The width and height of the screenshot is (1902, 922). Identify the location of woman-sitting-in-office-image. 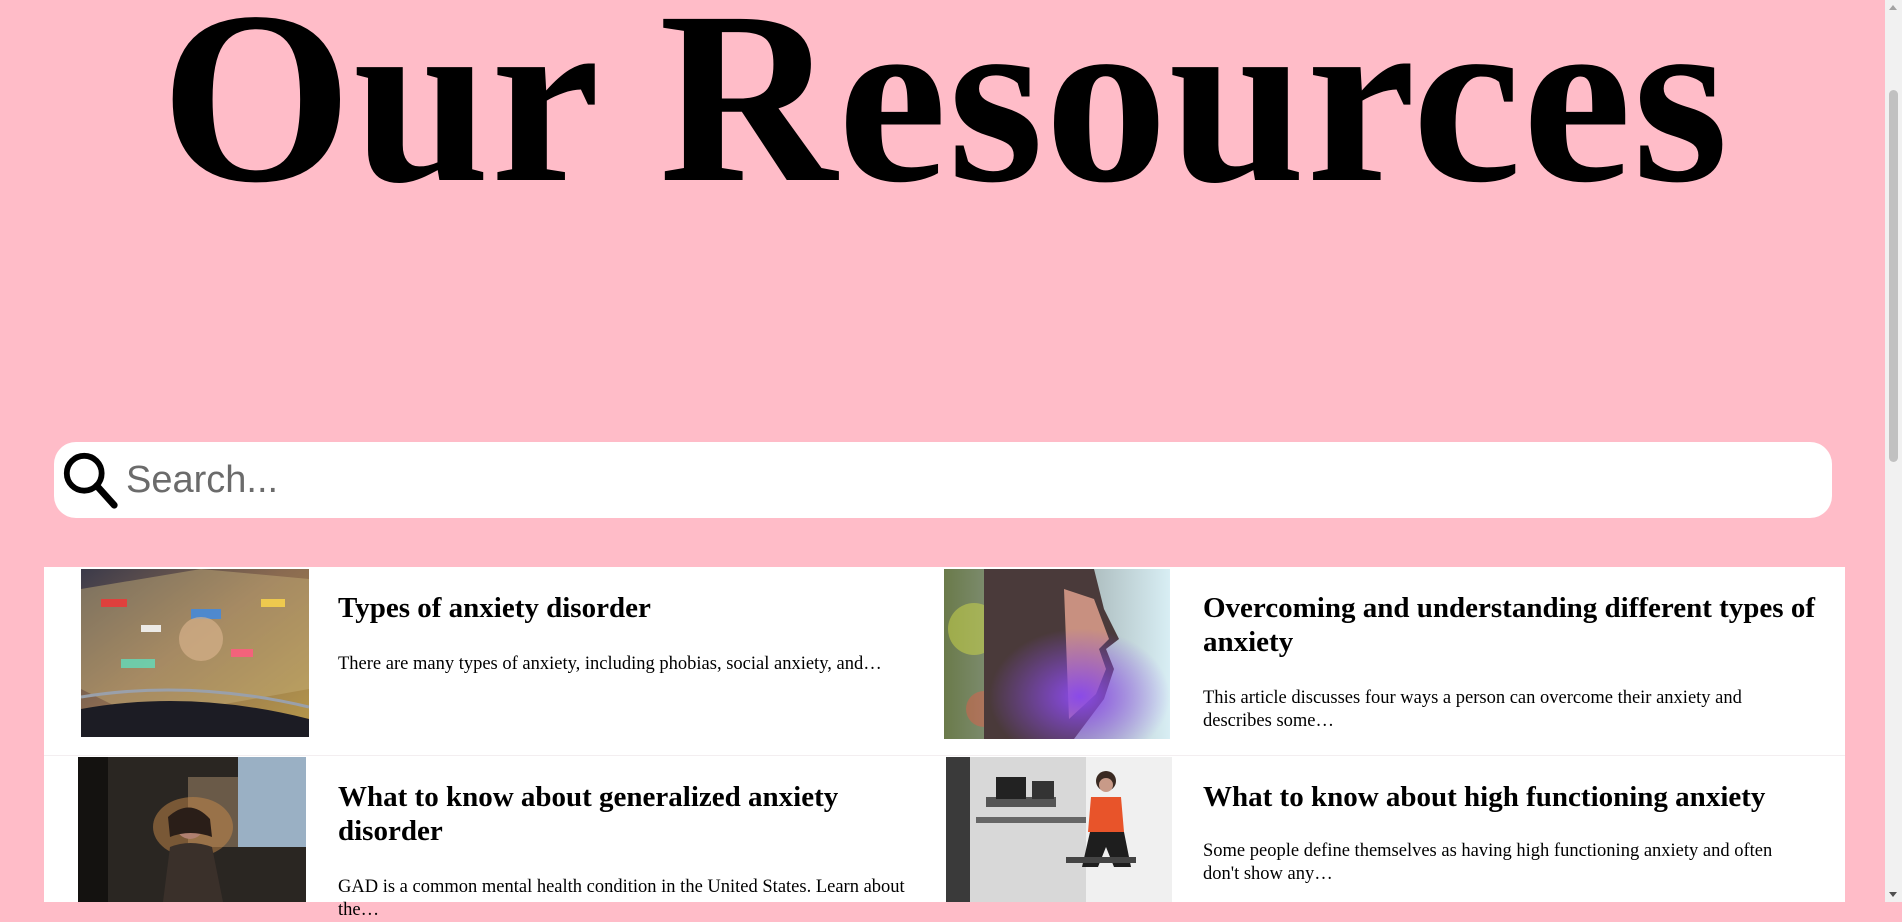
(1059, 829).